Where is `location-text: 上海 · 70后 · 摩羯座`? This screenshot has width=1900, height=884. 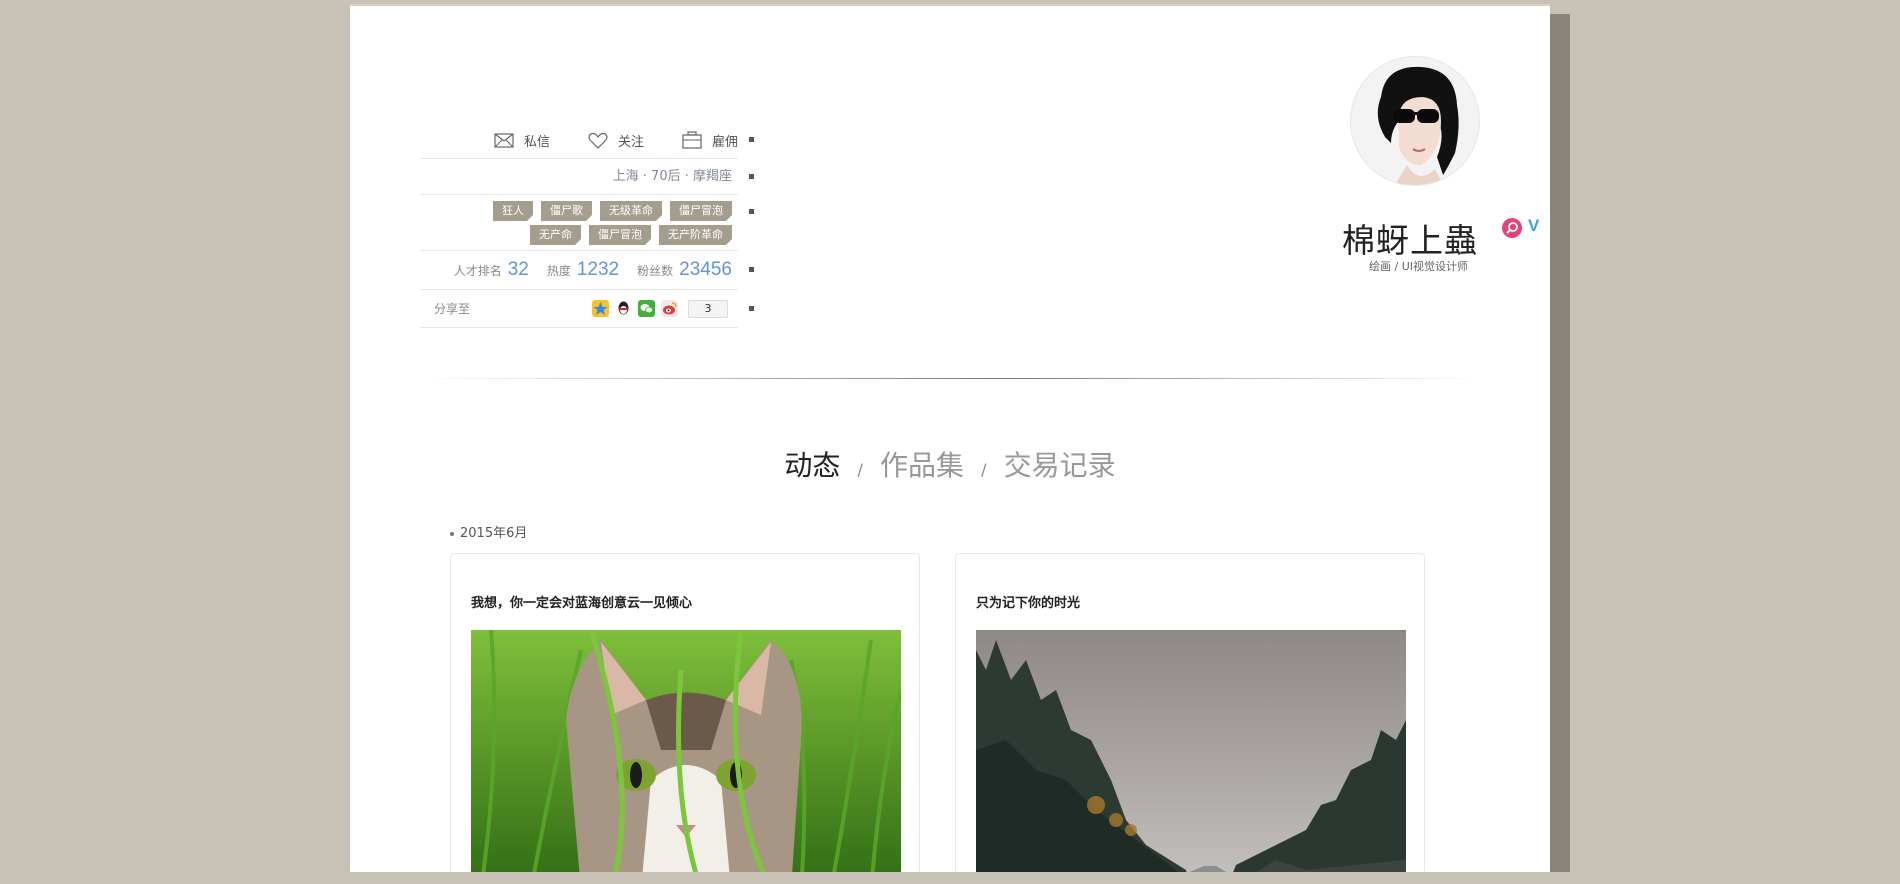
location-text: 上海 · 70后 · 摩羯座 is located at coordinates (672, 176).